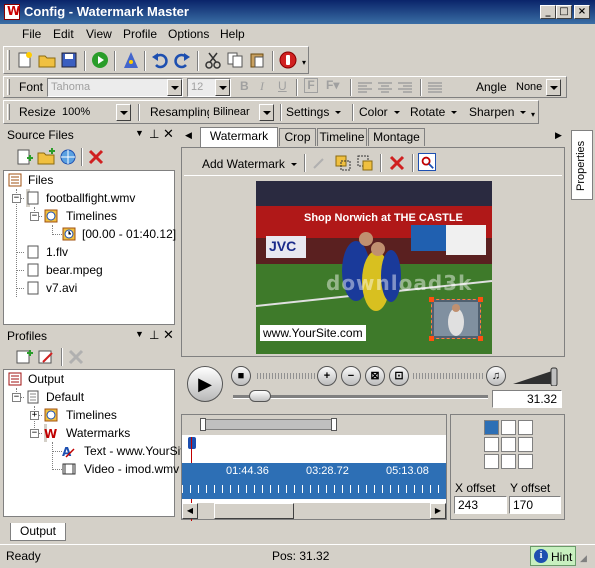 The width and height of the screenshot is (595, 568). What do you see at coordinates (365, 88) in the screenshot?
I see `align-left-icon` at bounding box center [365, 88].